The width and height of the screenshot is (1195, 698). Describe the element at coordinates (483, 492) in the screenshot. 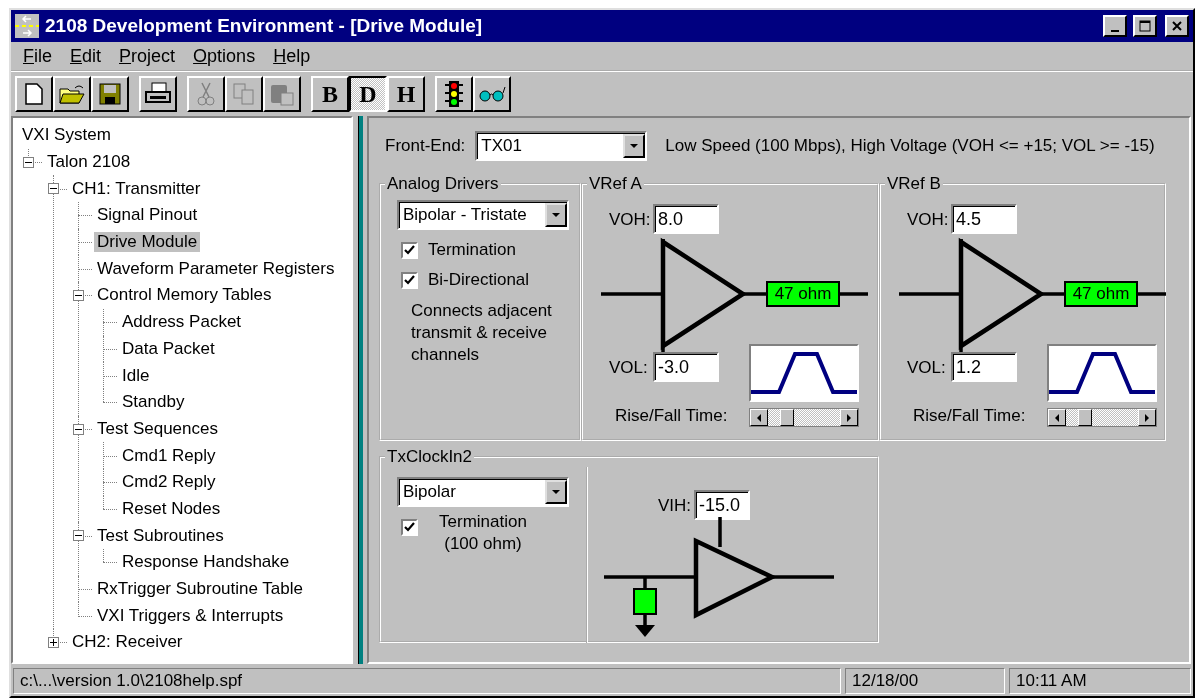

I see `clock-mode-dropdown: Bipolar` at that location.